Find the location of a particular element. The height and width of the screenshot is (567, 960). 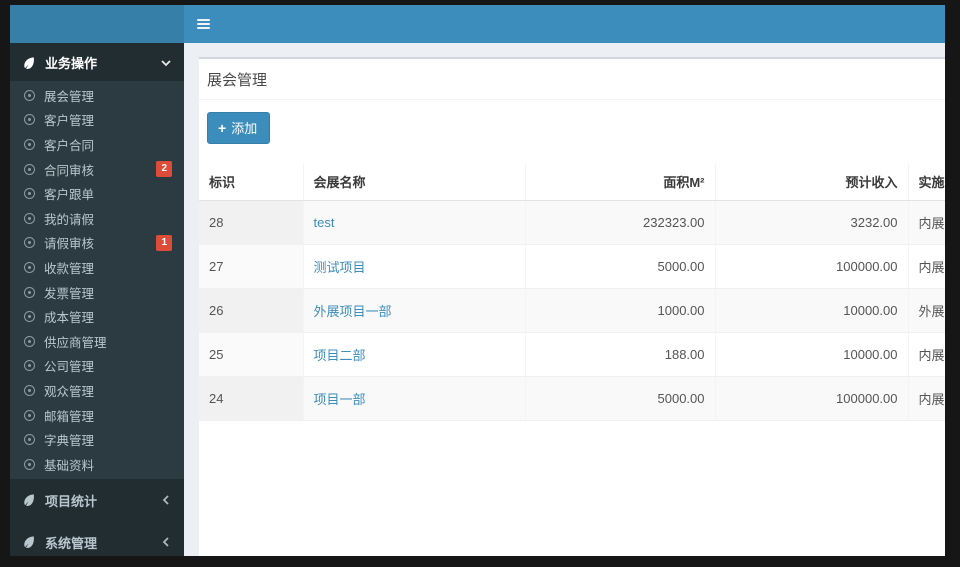

exhibition-link: test is located at coordinates (324, 222).